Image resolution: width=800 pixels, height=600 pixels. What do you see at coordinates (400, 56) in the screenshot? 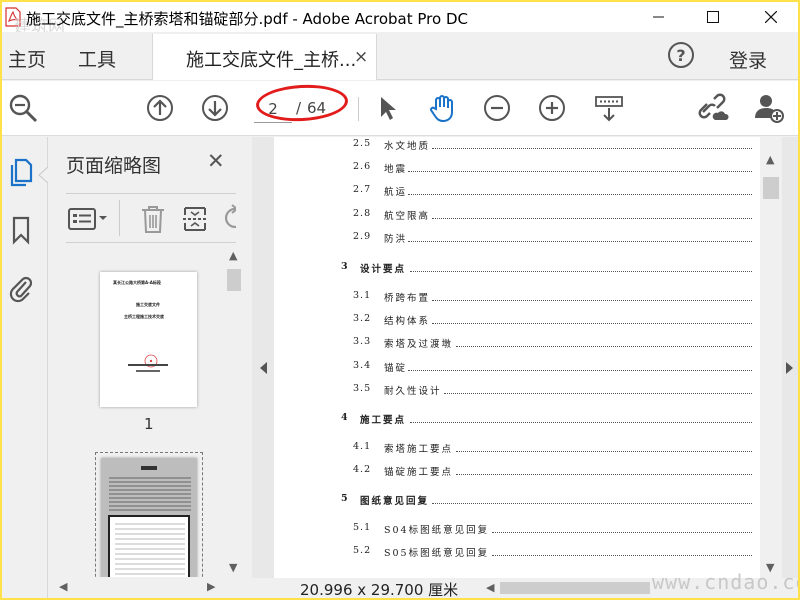
I see `menu-bar: 主页 工具 施工交底文件_主桥... × ? 登录` at bounding box center [400, 56].